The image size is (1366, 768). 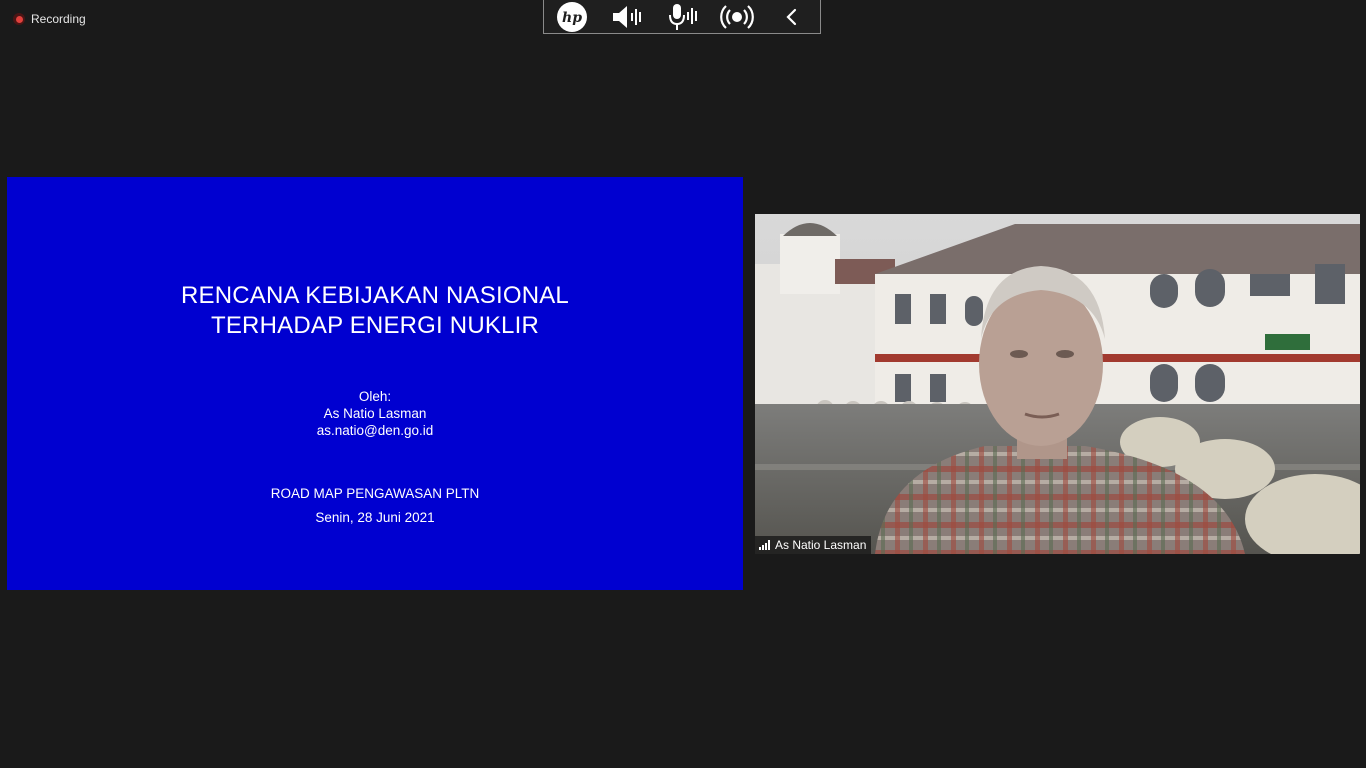 What do you see at coordinates (821, 545) in the screenshot?
I see `participant-name: As Natio Lasman` at bounding box center [821, 545].